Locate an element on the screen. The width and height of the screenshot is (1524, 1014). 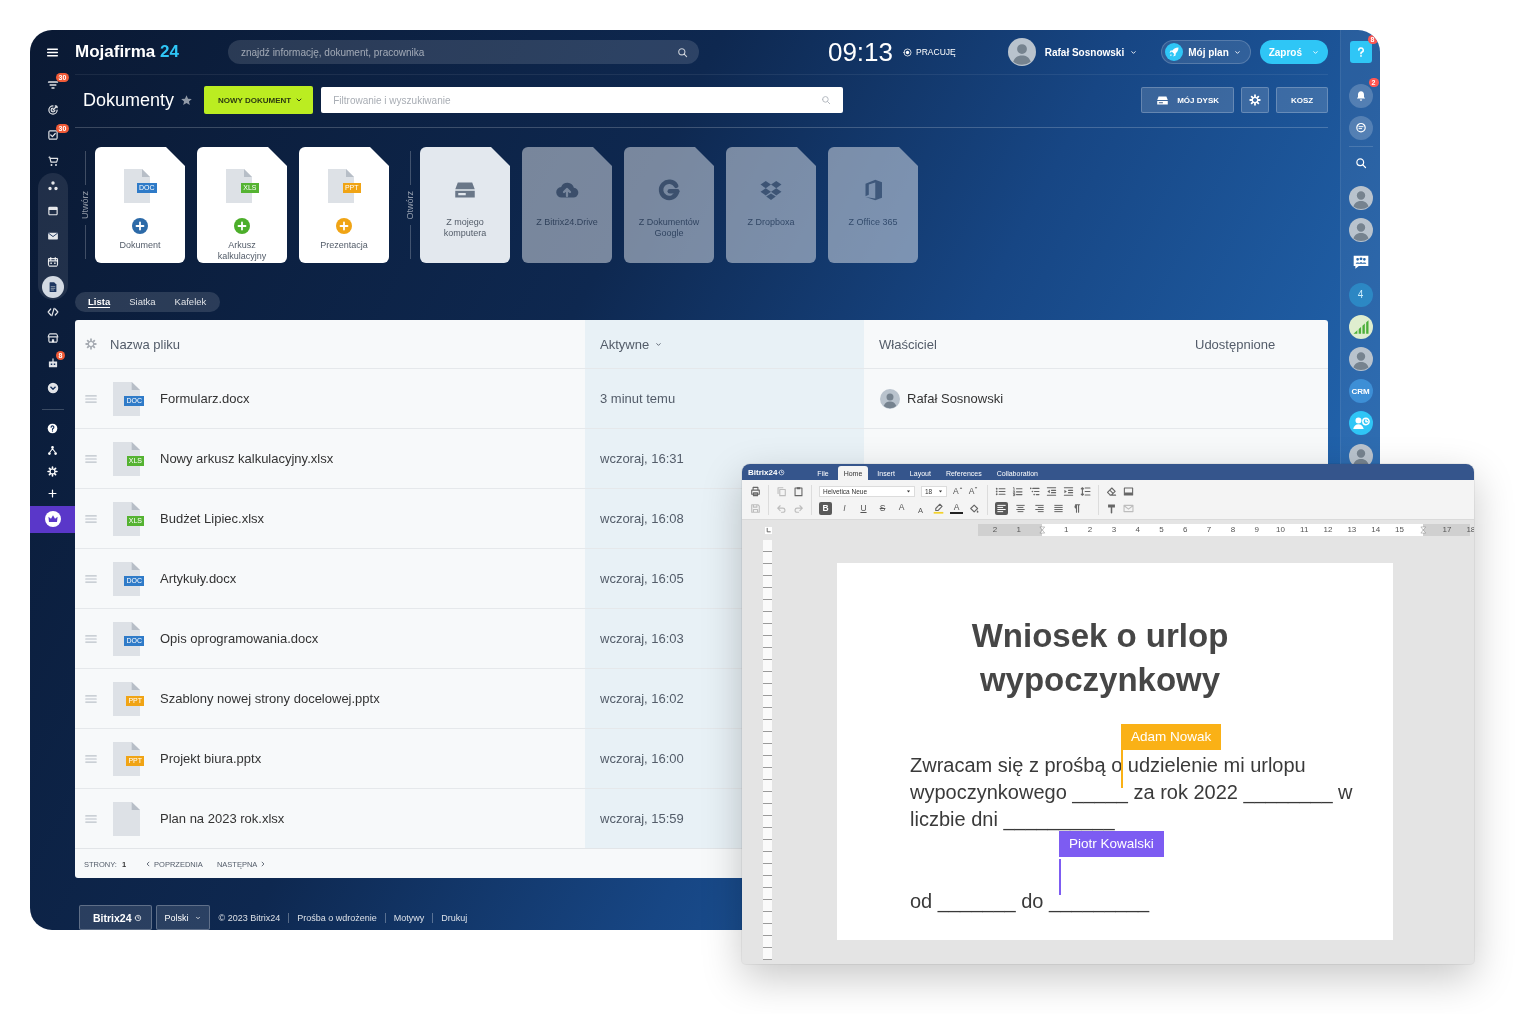
document-title: Wniosek o urlop wypoczynkowy is located at coordinates (1100, 658).